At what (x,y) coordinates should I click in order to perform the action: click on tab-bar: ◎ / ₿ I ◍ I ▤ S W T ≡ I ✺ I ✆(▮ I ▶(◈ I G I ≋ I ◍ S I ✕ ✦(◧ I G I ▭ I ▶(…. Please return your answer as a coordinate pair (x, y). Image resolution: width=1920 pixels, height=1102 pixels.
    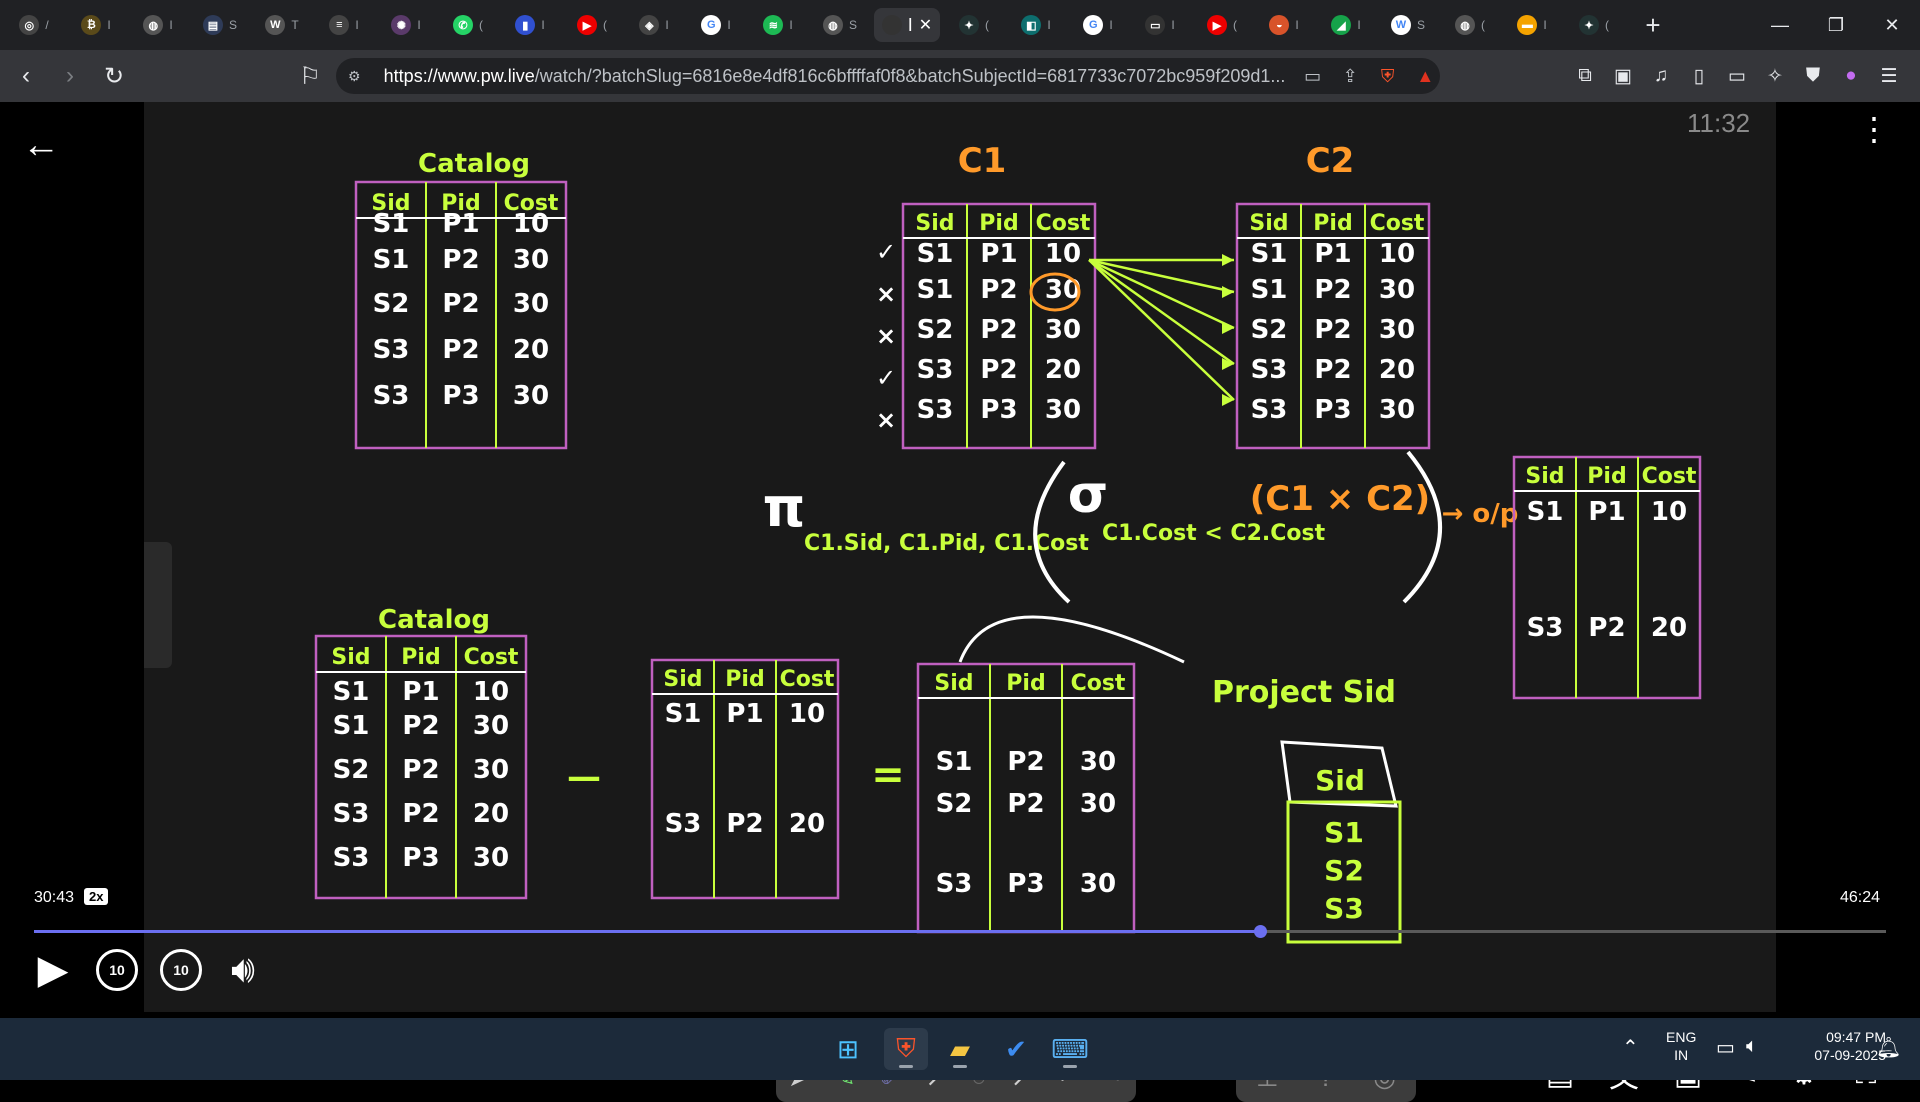
    Looking at the image, I should click on (960, 25).